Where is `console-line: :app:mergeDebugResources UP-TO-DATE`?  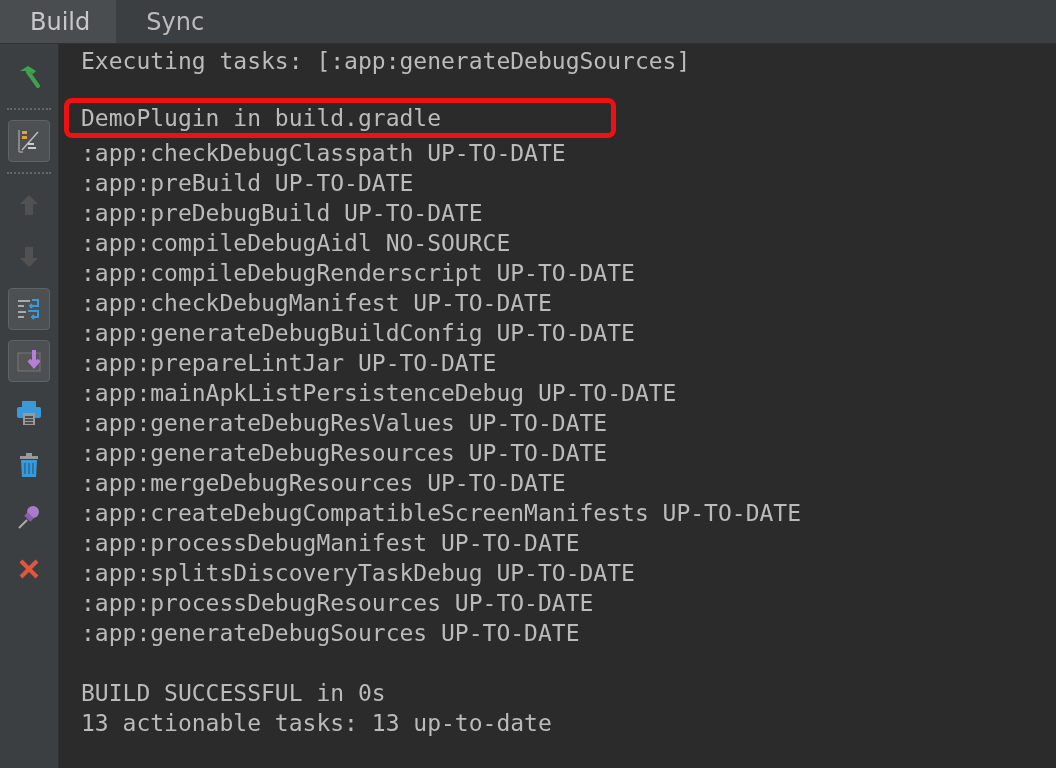
console-line: :app:mergeDebugResources UP-TO-DATE is located at coordinates (323, 483).